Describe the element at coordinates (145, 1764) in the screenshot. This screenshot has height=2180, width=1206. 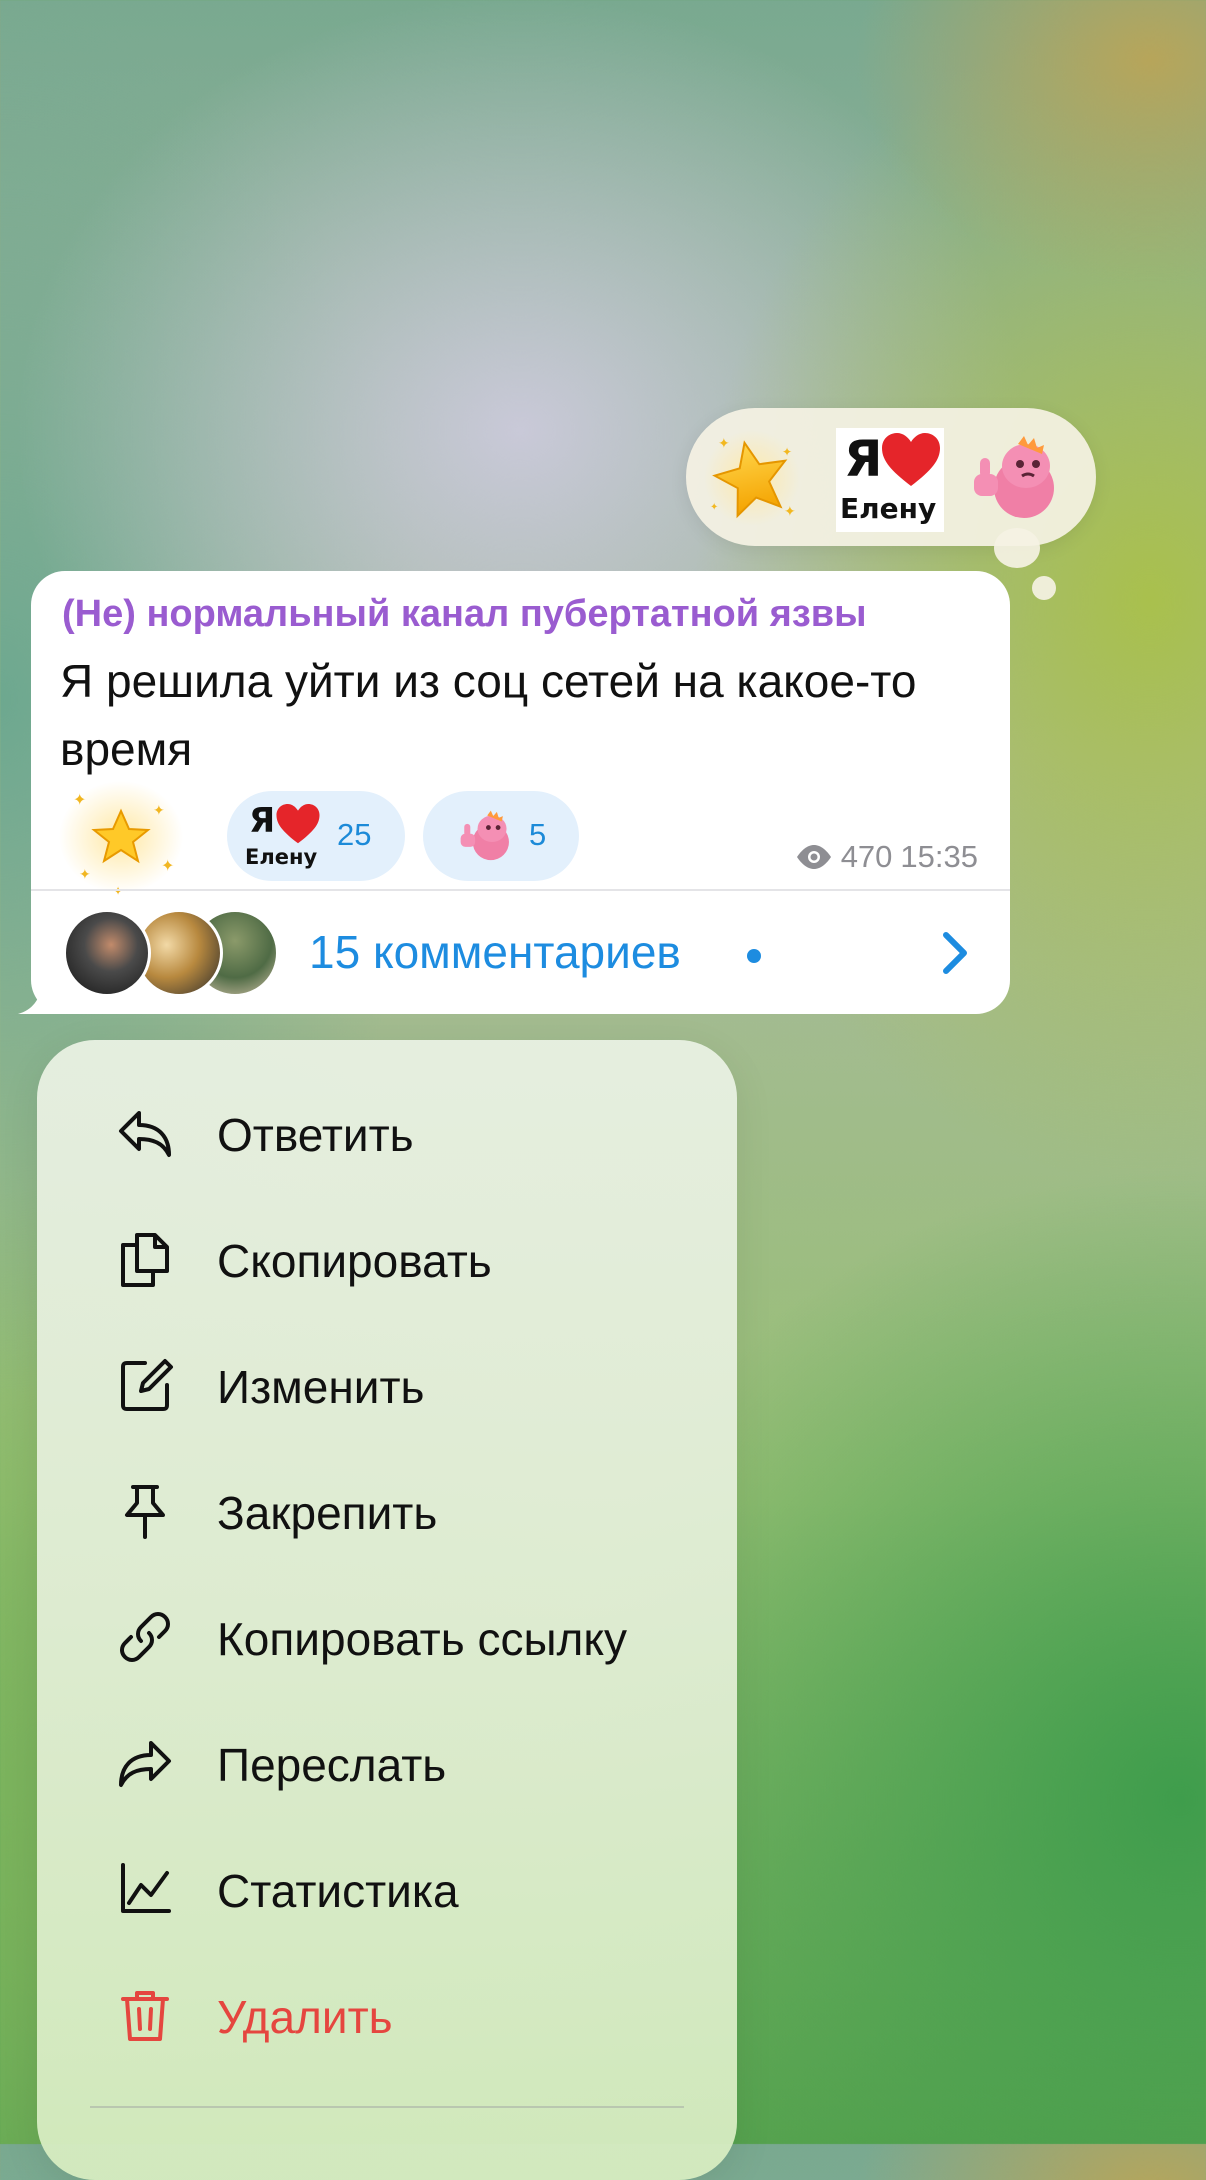
I see `forward-icon` at that location.